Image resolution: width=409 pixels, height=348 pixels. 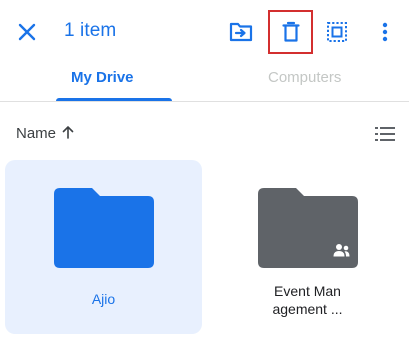 I want to click on tab-computers: Computers, so click(x=304, y=77).